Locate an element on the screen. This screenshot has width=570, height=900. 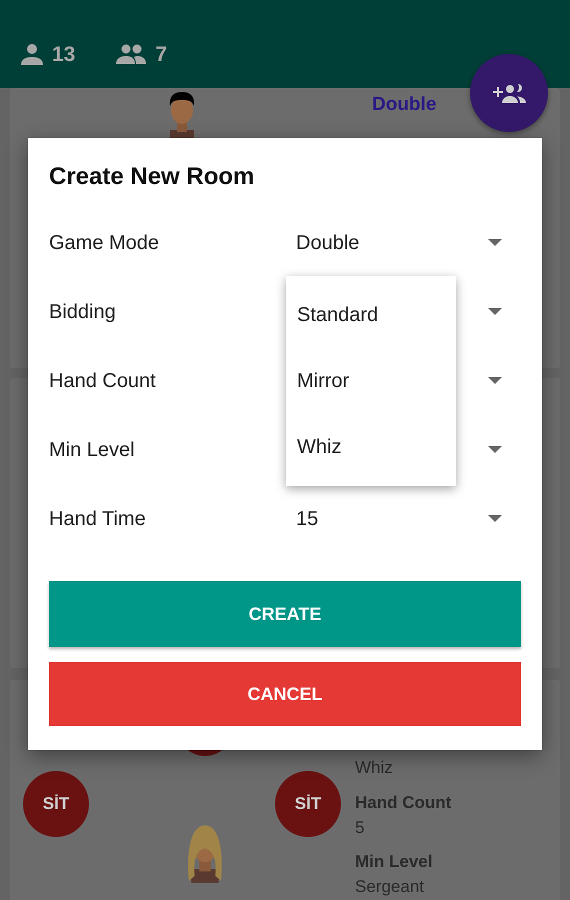
player-count: 13 is located at coordinates (64, 55).